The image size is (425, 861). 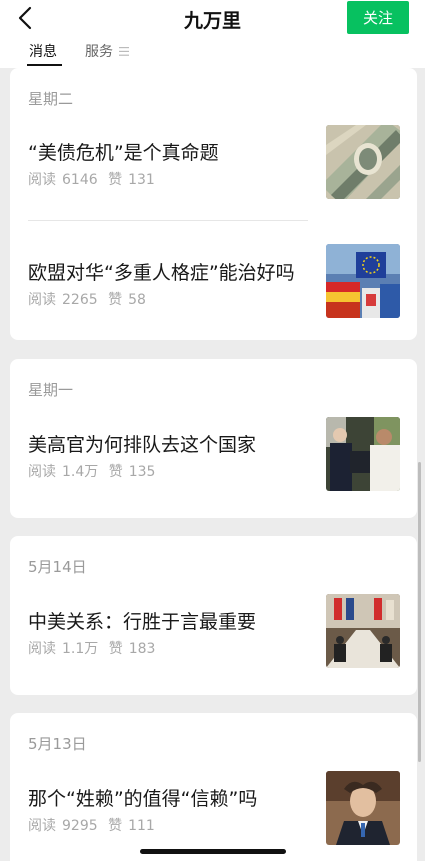 I want to click on like-count: 58, so click(x=137, y=300).